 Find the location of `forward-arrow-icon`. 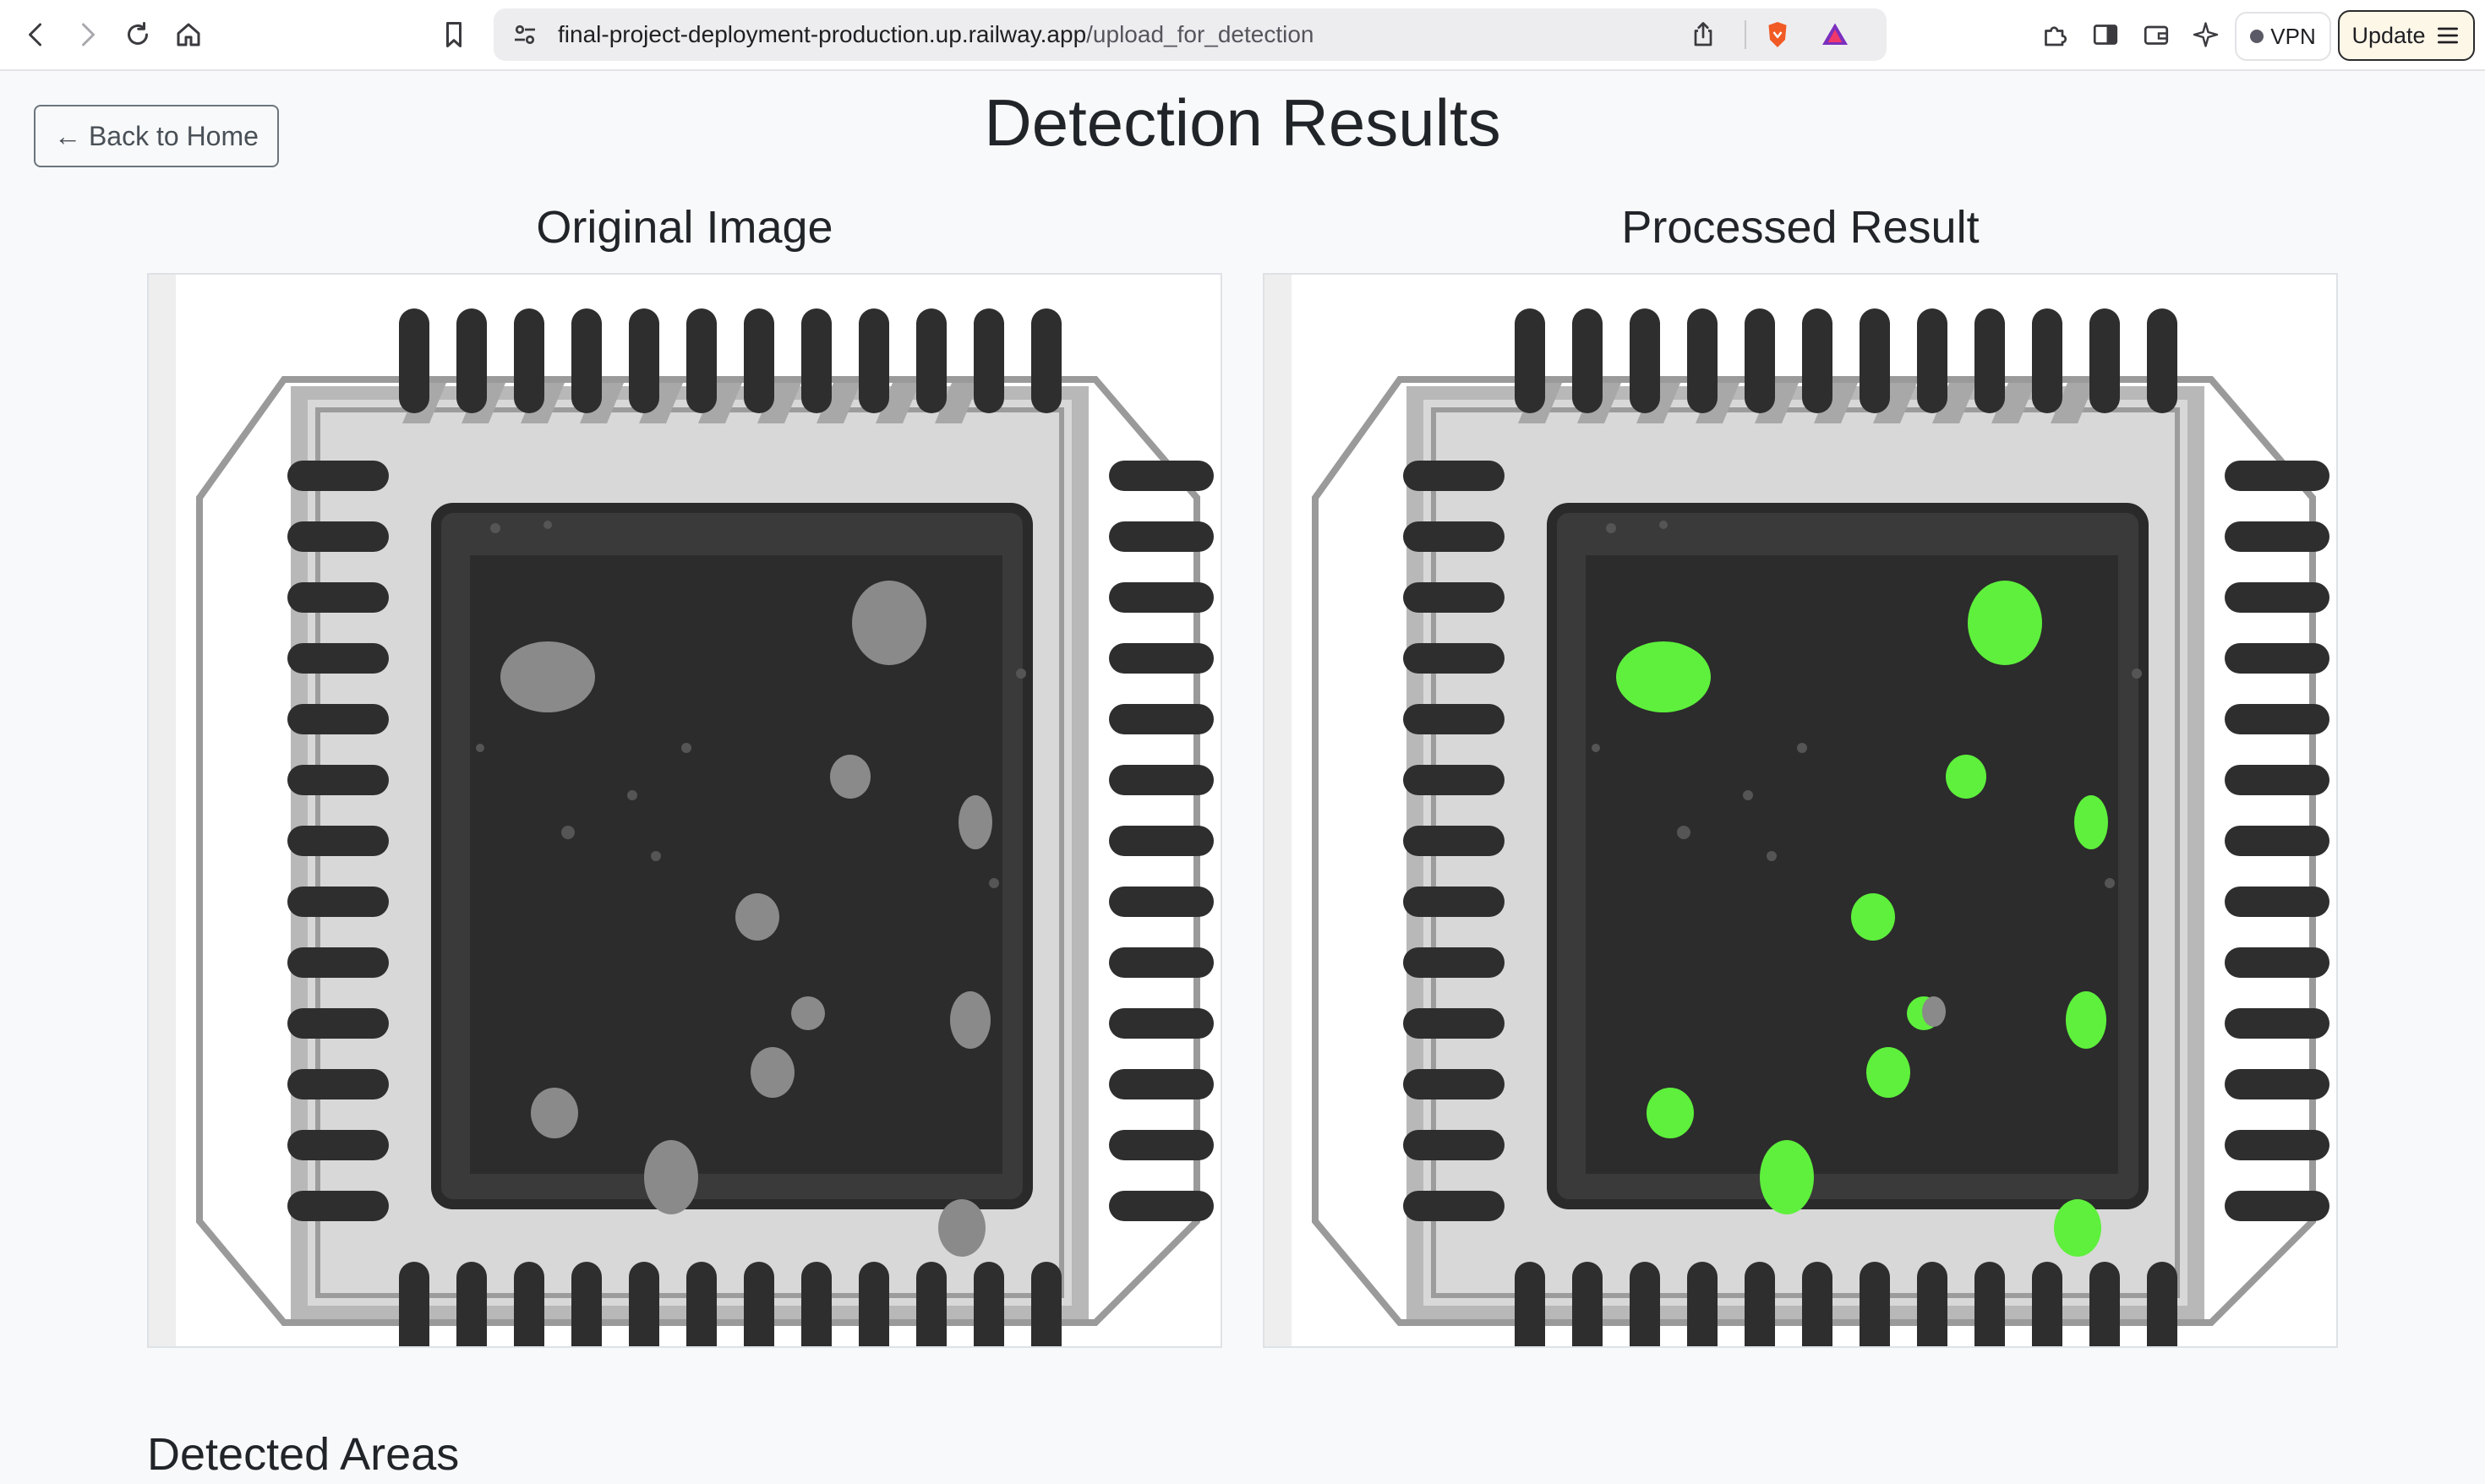

forward-arrow-icon is located at coordinates (87, 35).